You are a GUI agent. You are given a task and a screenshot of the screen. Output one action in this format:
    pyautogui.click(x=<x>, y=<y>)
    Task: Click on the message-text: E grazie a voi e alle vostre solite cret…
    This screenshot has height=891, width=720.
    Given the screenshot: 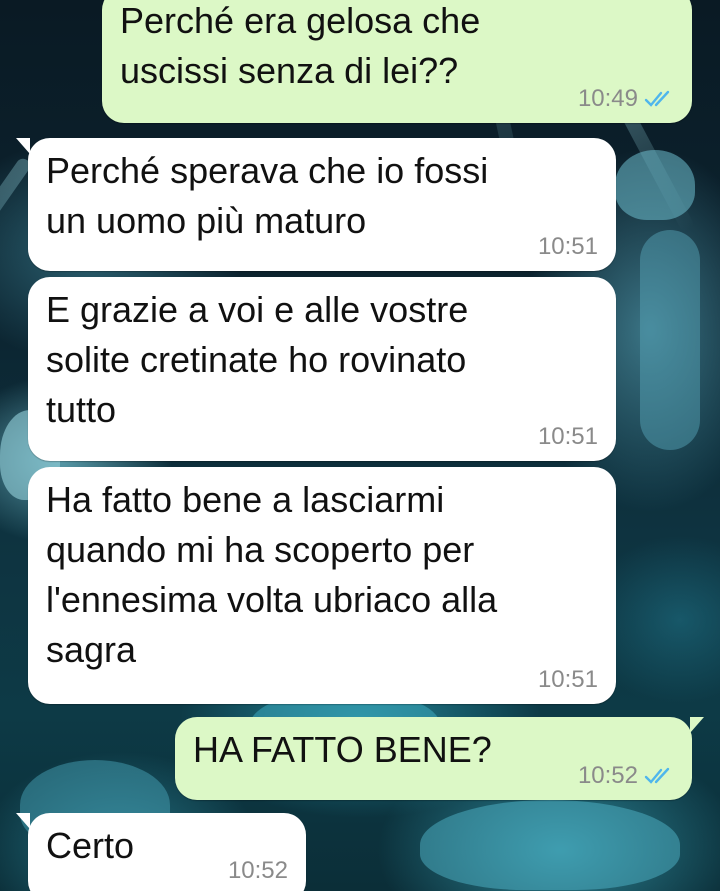 What is the action you would take?
    pyautogui.click(x=257, y=359)
    